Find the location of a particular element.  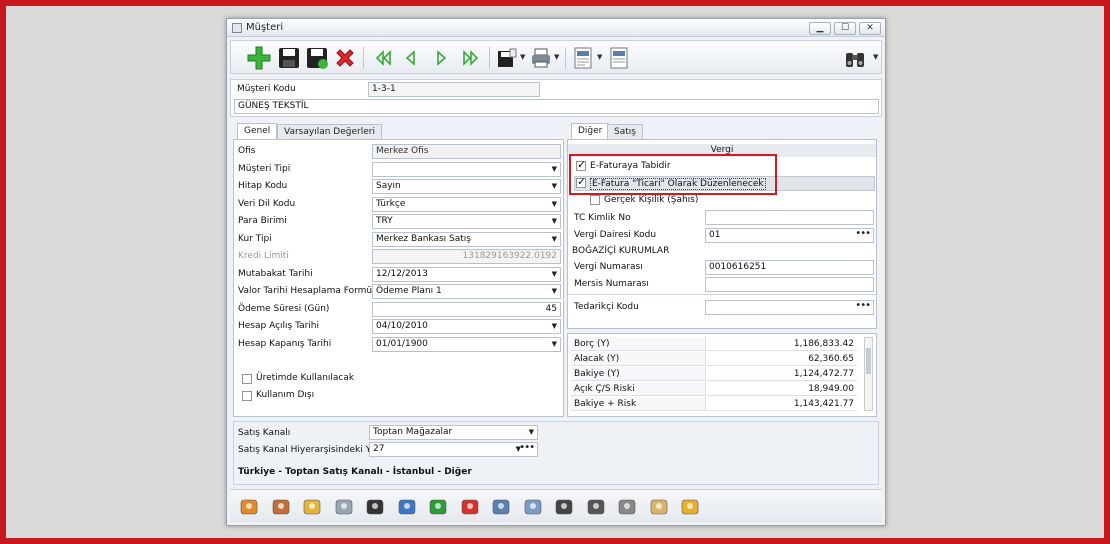

warning-icon is located at coordinates (438, 507).